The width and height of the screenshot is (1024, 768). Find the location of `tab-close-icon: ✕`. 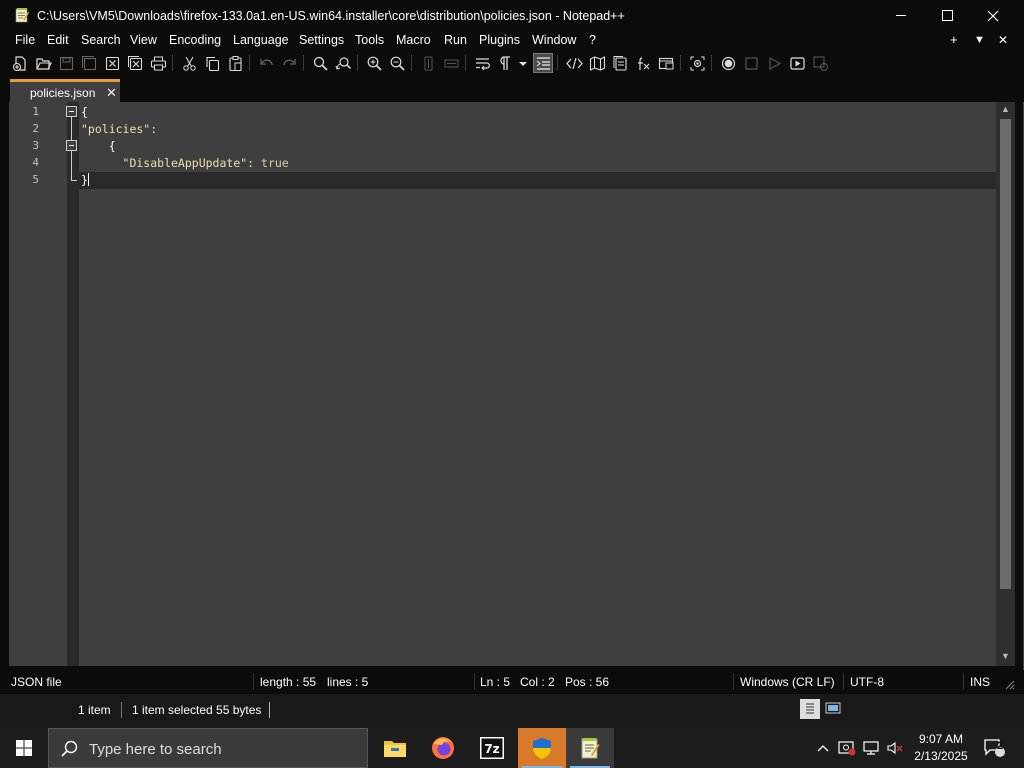

tab-close-icon: ✕ is located at coordinates (111, 93).